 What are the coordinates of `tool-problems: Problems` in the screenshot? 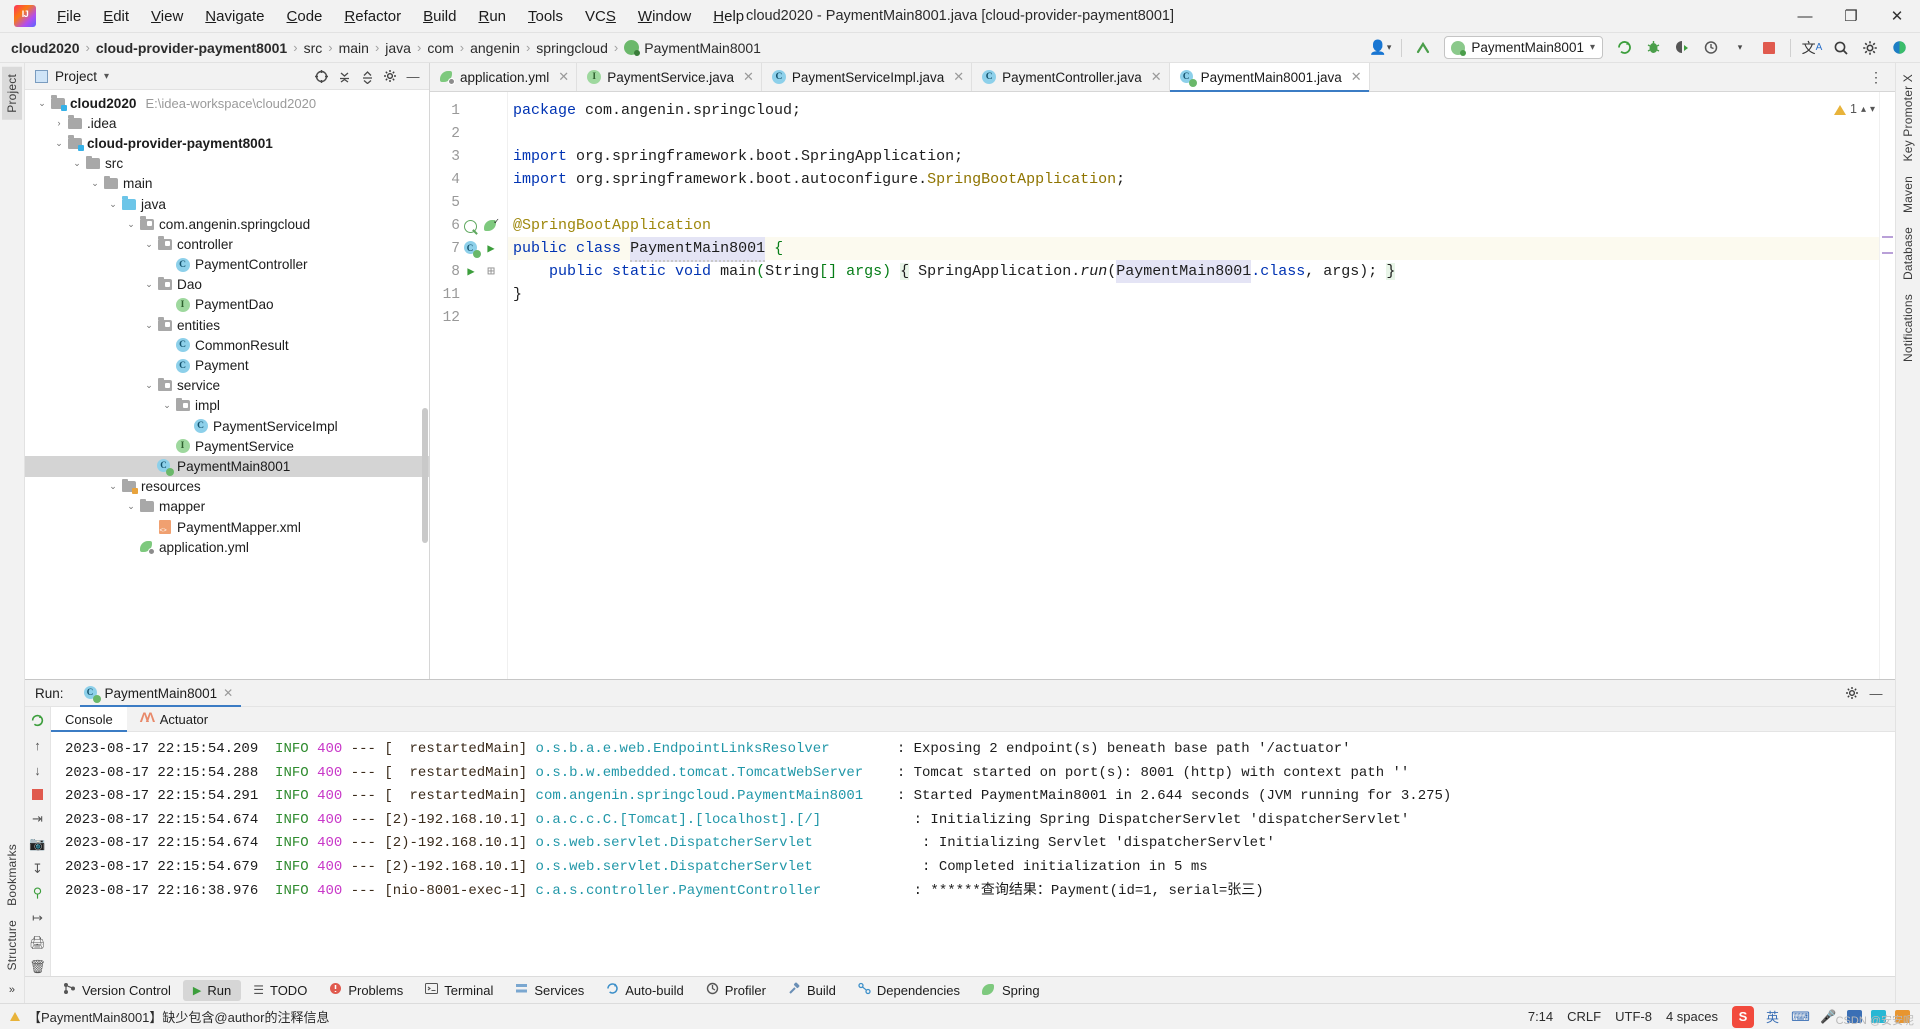 It's located at (366, 990).